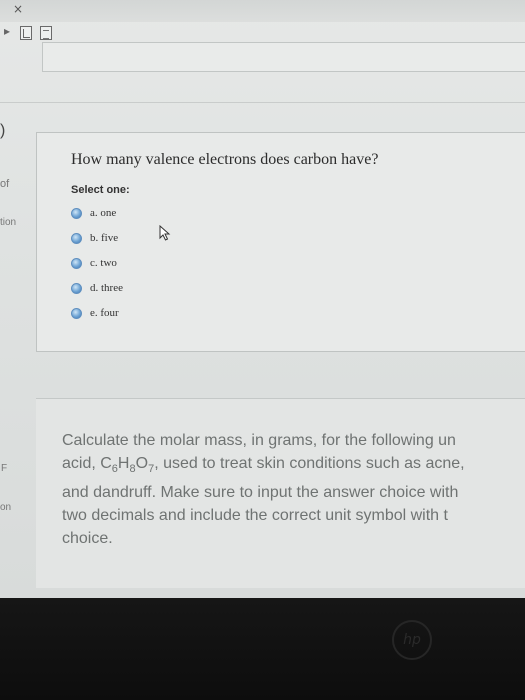 The image size is (525, 700). I want to click on answer-option-d: d. three, so click(97, 288).